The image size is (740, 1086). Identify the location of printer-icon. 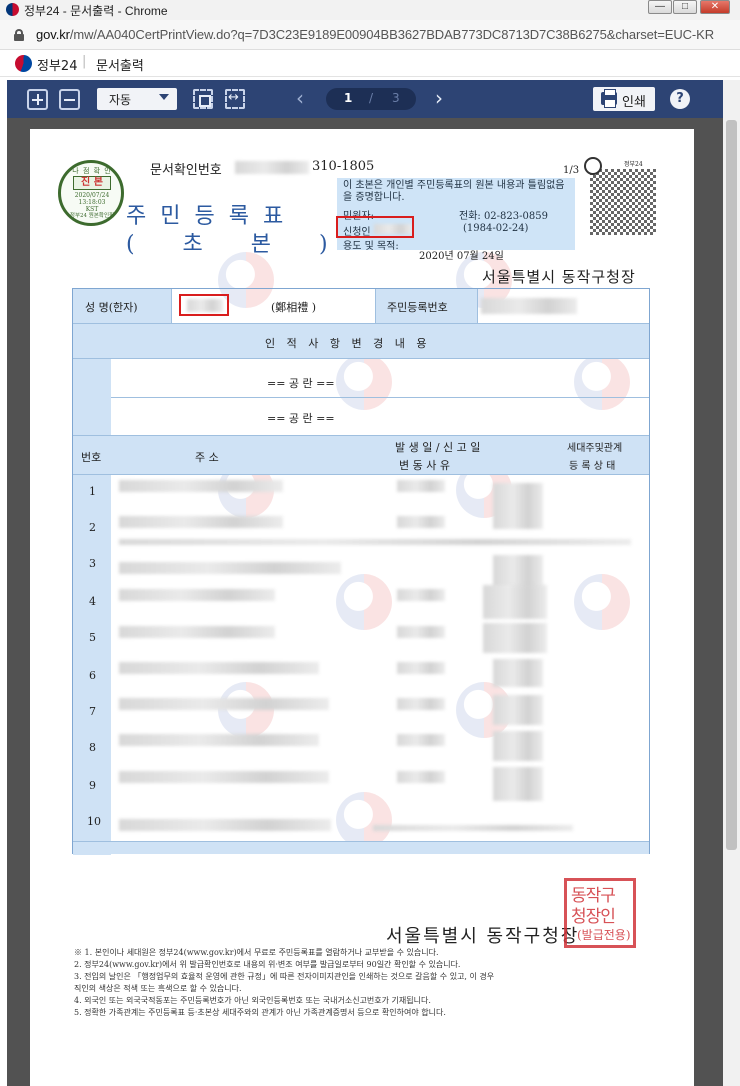
(609, 98).